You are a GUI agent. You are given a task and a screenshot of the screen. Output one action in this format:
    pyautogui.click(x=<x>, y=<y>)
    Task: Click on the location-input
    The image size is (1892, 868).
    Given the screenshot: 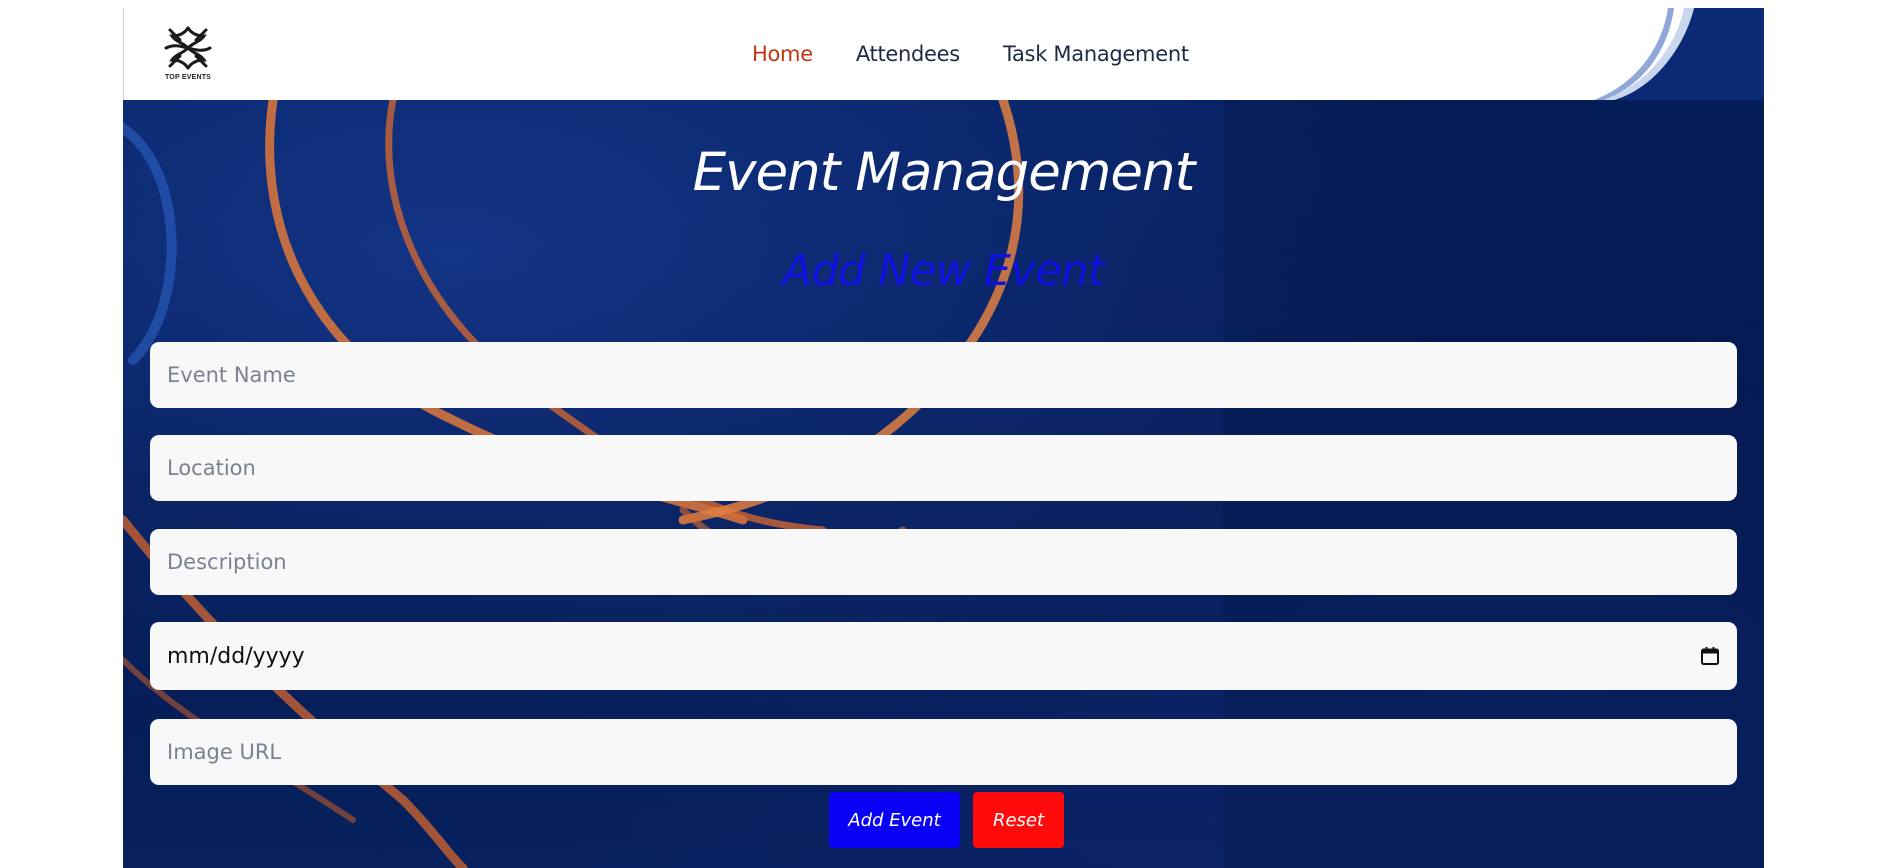 What is the action you would take?
    pyautogui.click(x=943, y=468)
    